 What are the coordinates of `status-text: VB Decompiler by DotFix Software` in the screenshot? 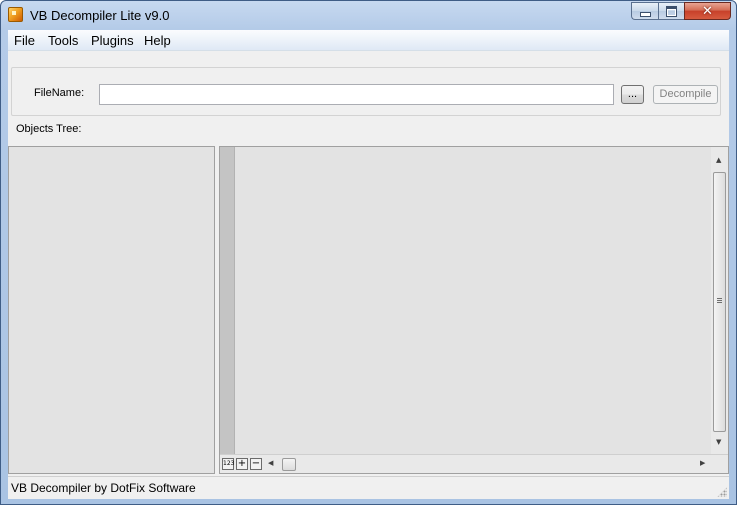 It's located at (103, 488).